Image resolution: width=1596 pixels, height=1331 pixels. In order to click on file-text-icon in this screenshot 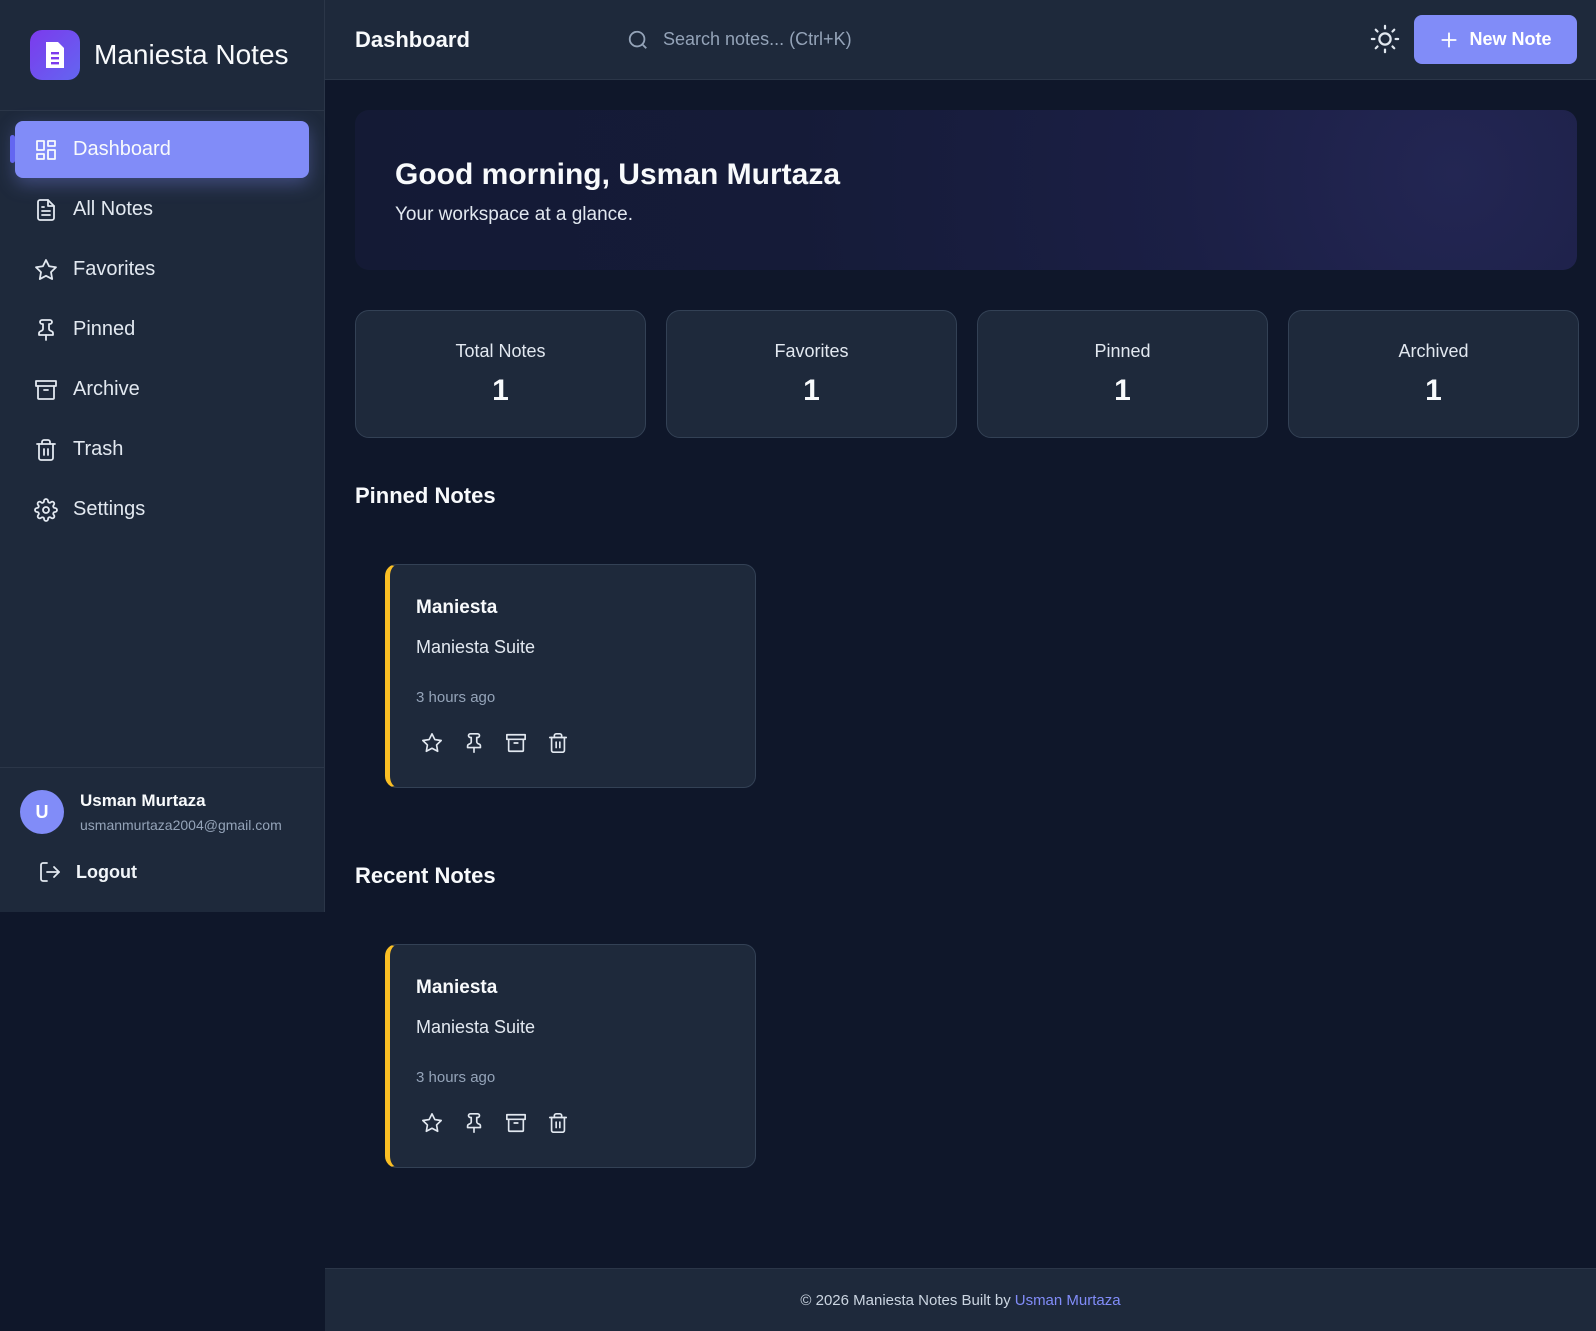, I will do `click(46, 210)`.